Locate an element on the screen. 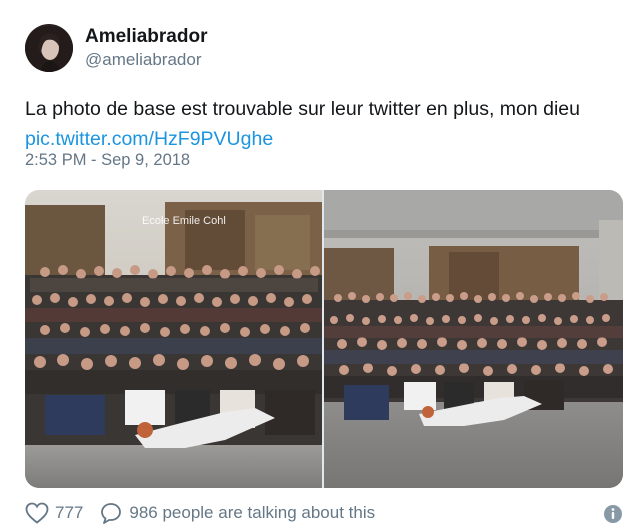 Image resolution: width=640 pixels, height=531 pixels. tweet-actions: 777 986 people are talking about this is located at coordinates (325, 513).